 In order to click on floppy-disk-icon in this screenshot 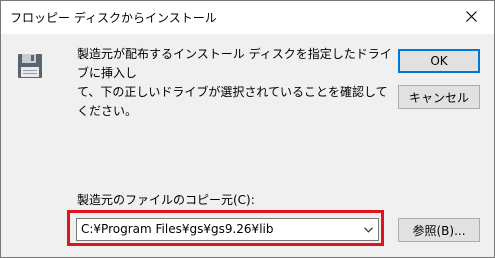, I will do `click(30, 66)`.